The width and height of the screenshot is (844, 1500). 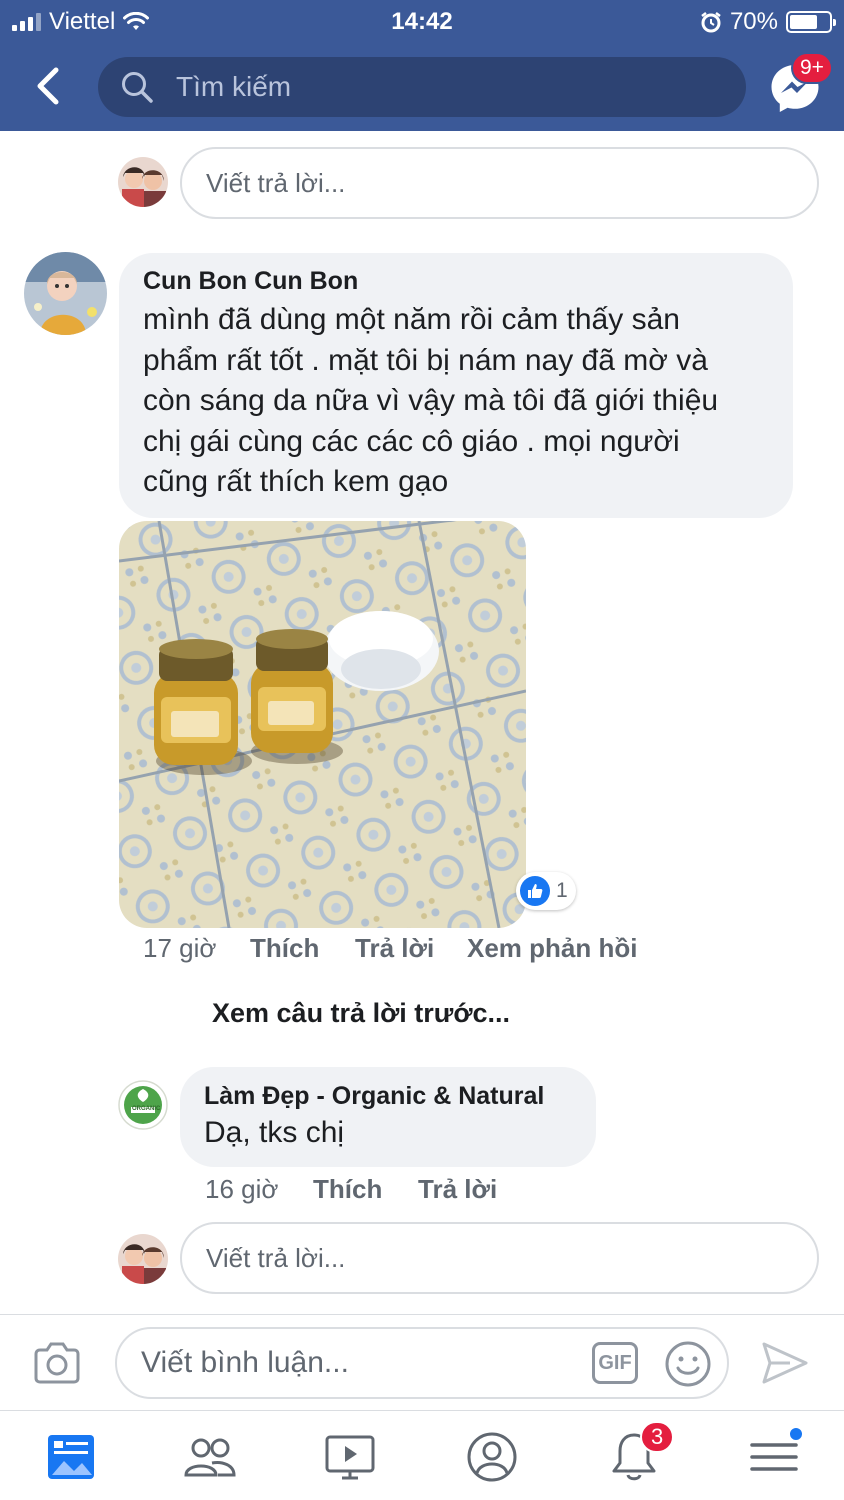 What do you see at coordinates (361, 1363) in the screenshot?
I see `comment-input` at bounding box center [361, 1363].